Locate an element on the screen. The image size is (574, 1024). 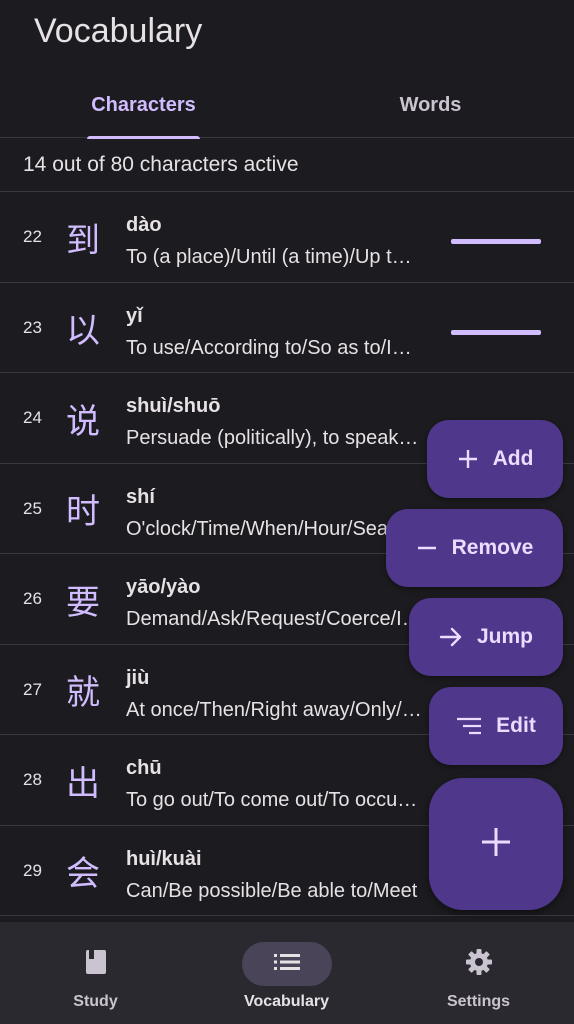
edit-button: Edit is located at coordinates (496, 726).